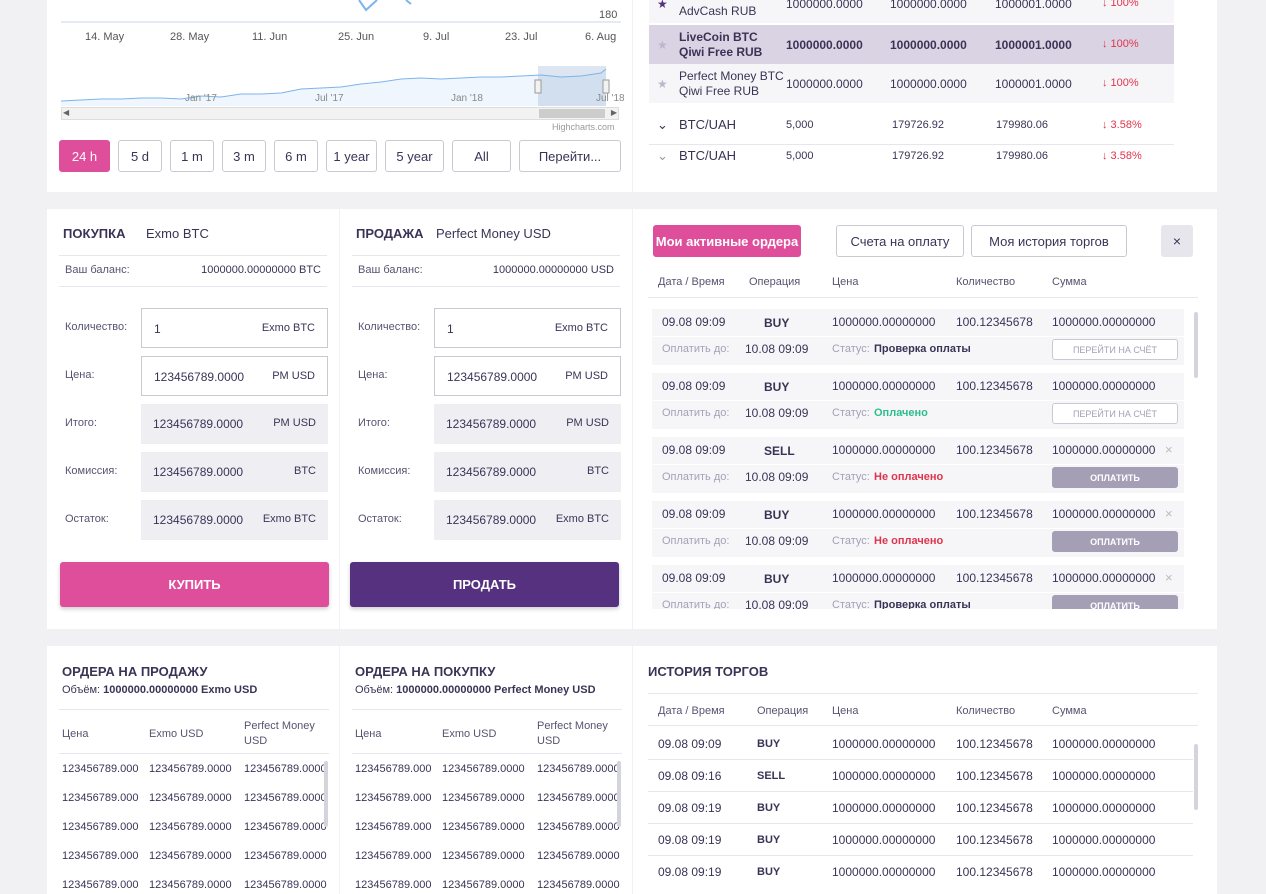  Describe the element at coordinates (75, 734) in the screenshot. I see `column-header: Цена` at that location.